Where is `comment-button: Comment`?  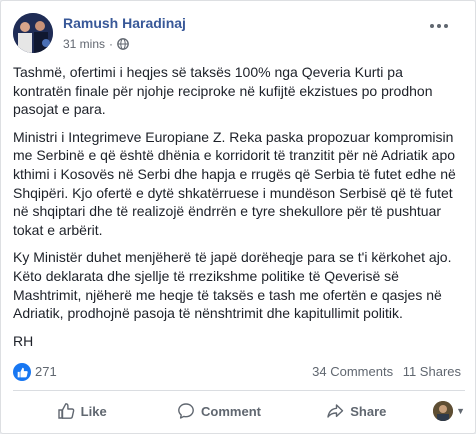 comment-button: Comment is located at coordinates (218, 411).